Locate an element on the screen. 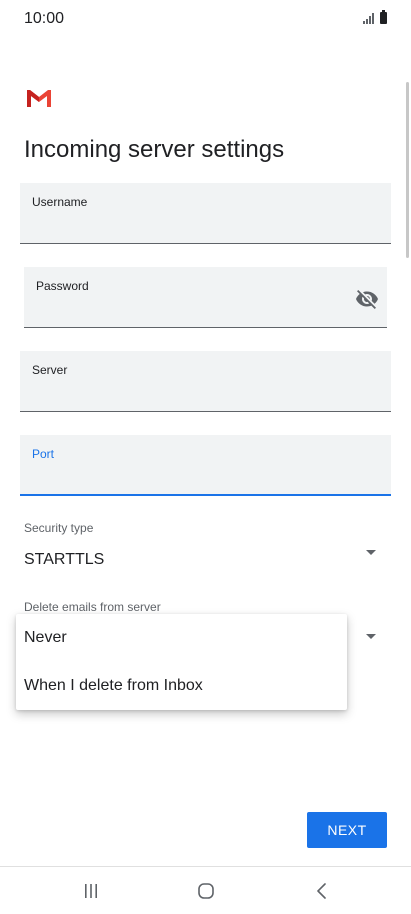 This screenshot has height=914, width=411. port-label: Port is located at coordinates (43, 454).